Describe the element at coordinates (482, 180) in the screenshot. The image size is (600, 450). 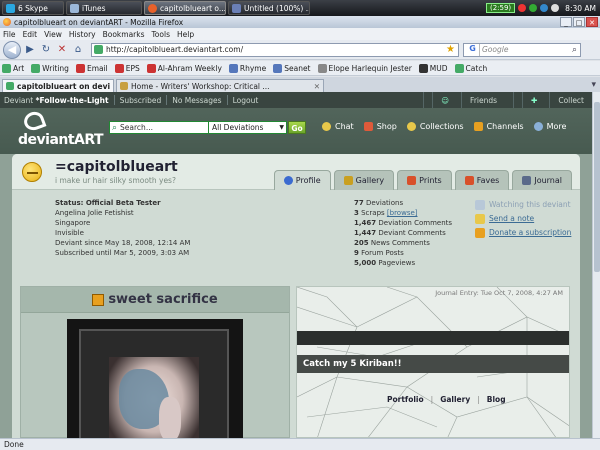
I see `tab-faves: Faves` at that location.